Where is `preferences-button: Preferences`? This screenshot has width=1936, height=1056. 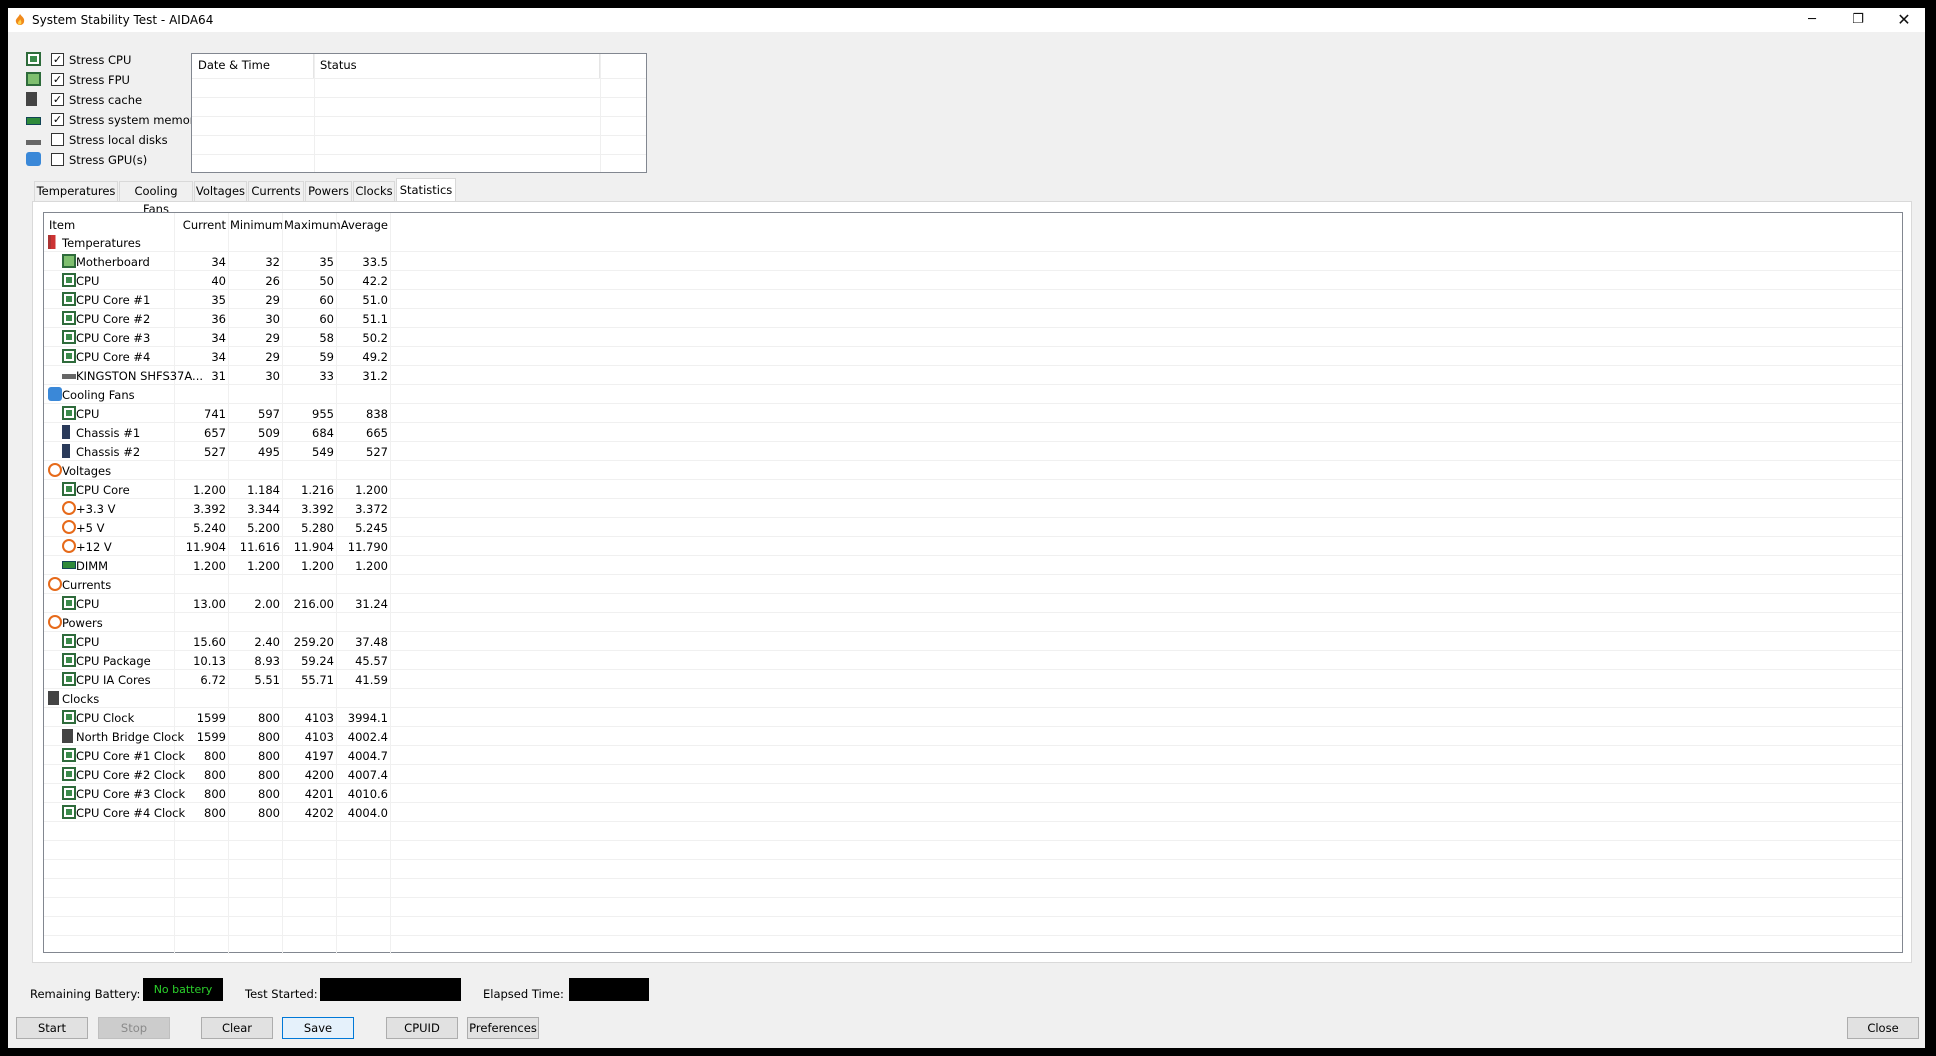 preferences-button: Preferences is located at coordinates (503, 1028).